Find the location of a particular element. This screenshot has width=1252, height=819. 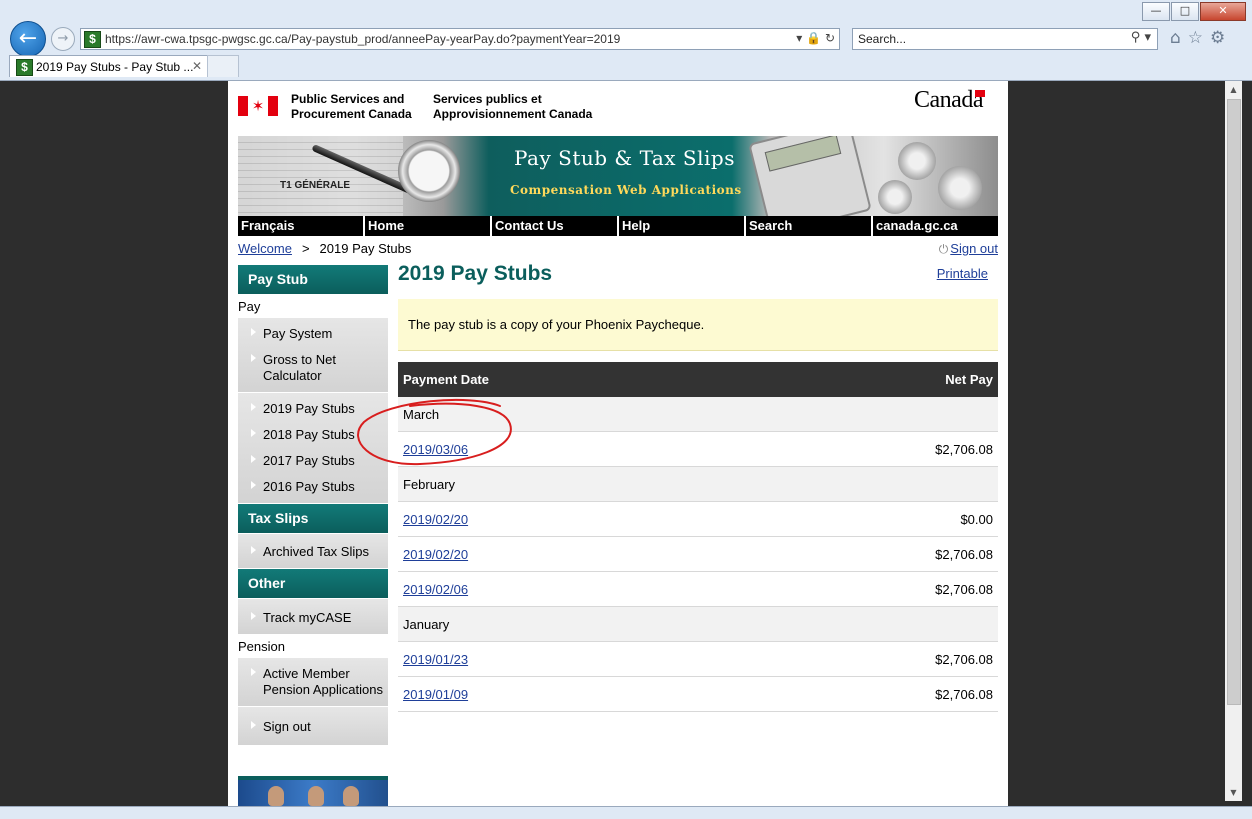

back-arrow-icon: ← is located at coordinates (28, 38).